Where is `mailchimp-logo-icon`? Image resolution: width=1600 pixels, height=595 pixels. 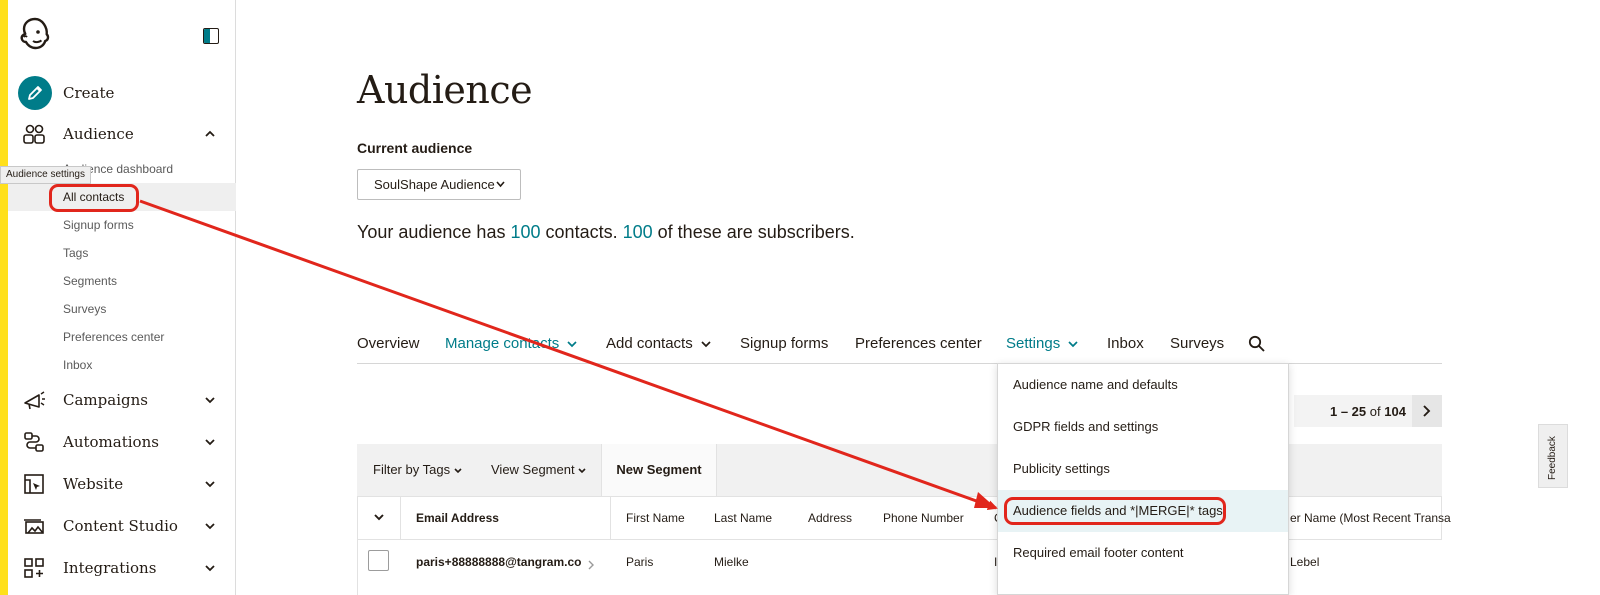
mailchimp-logo-icon is located at coordinates (35, 34).